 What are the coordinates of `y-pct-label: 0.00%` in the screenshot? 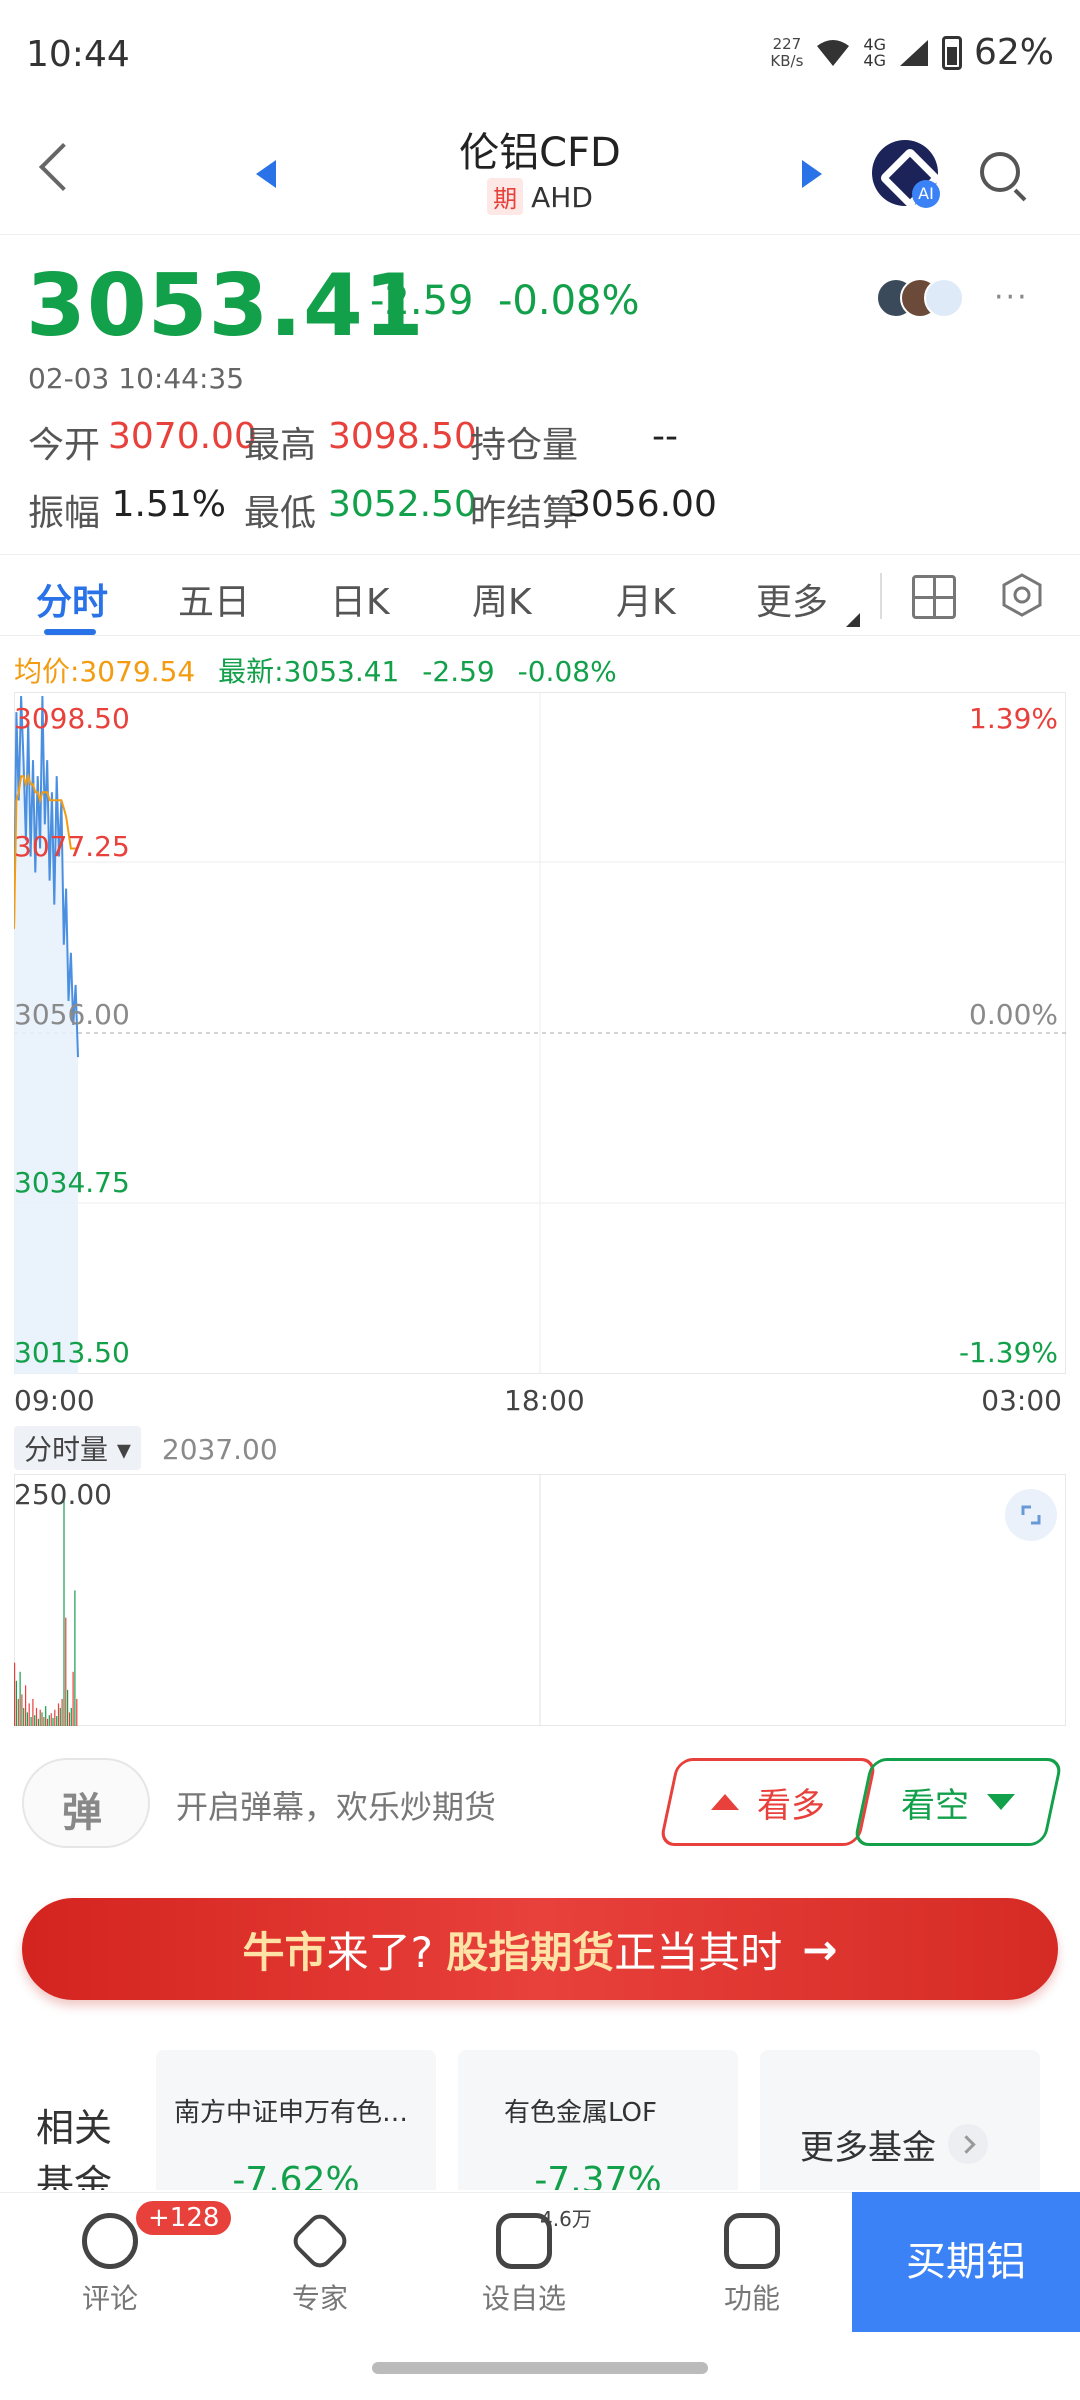 It's located at (1013, 1014).